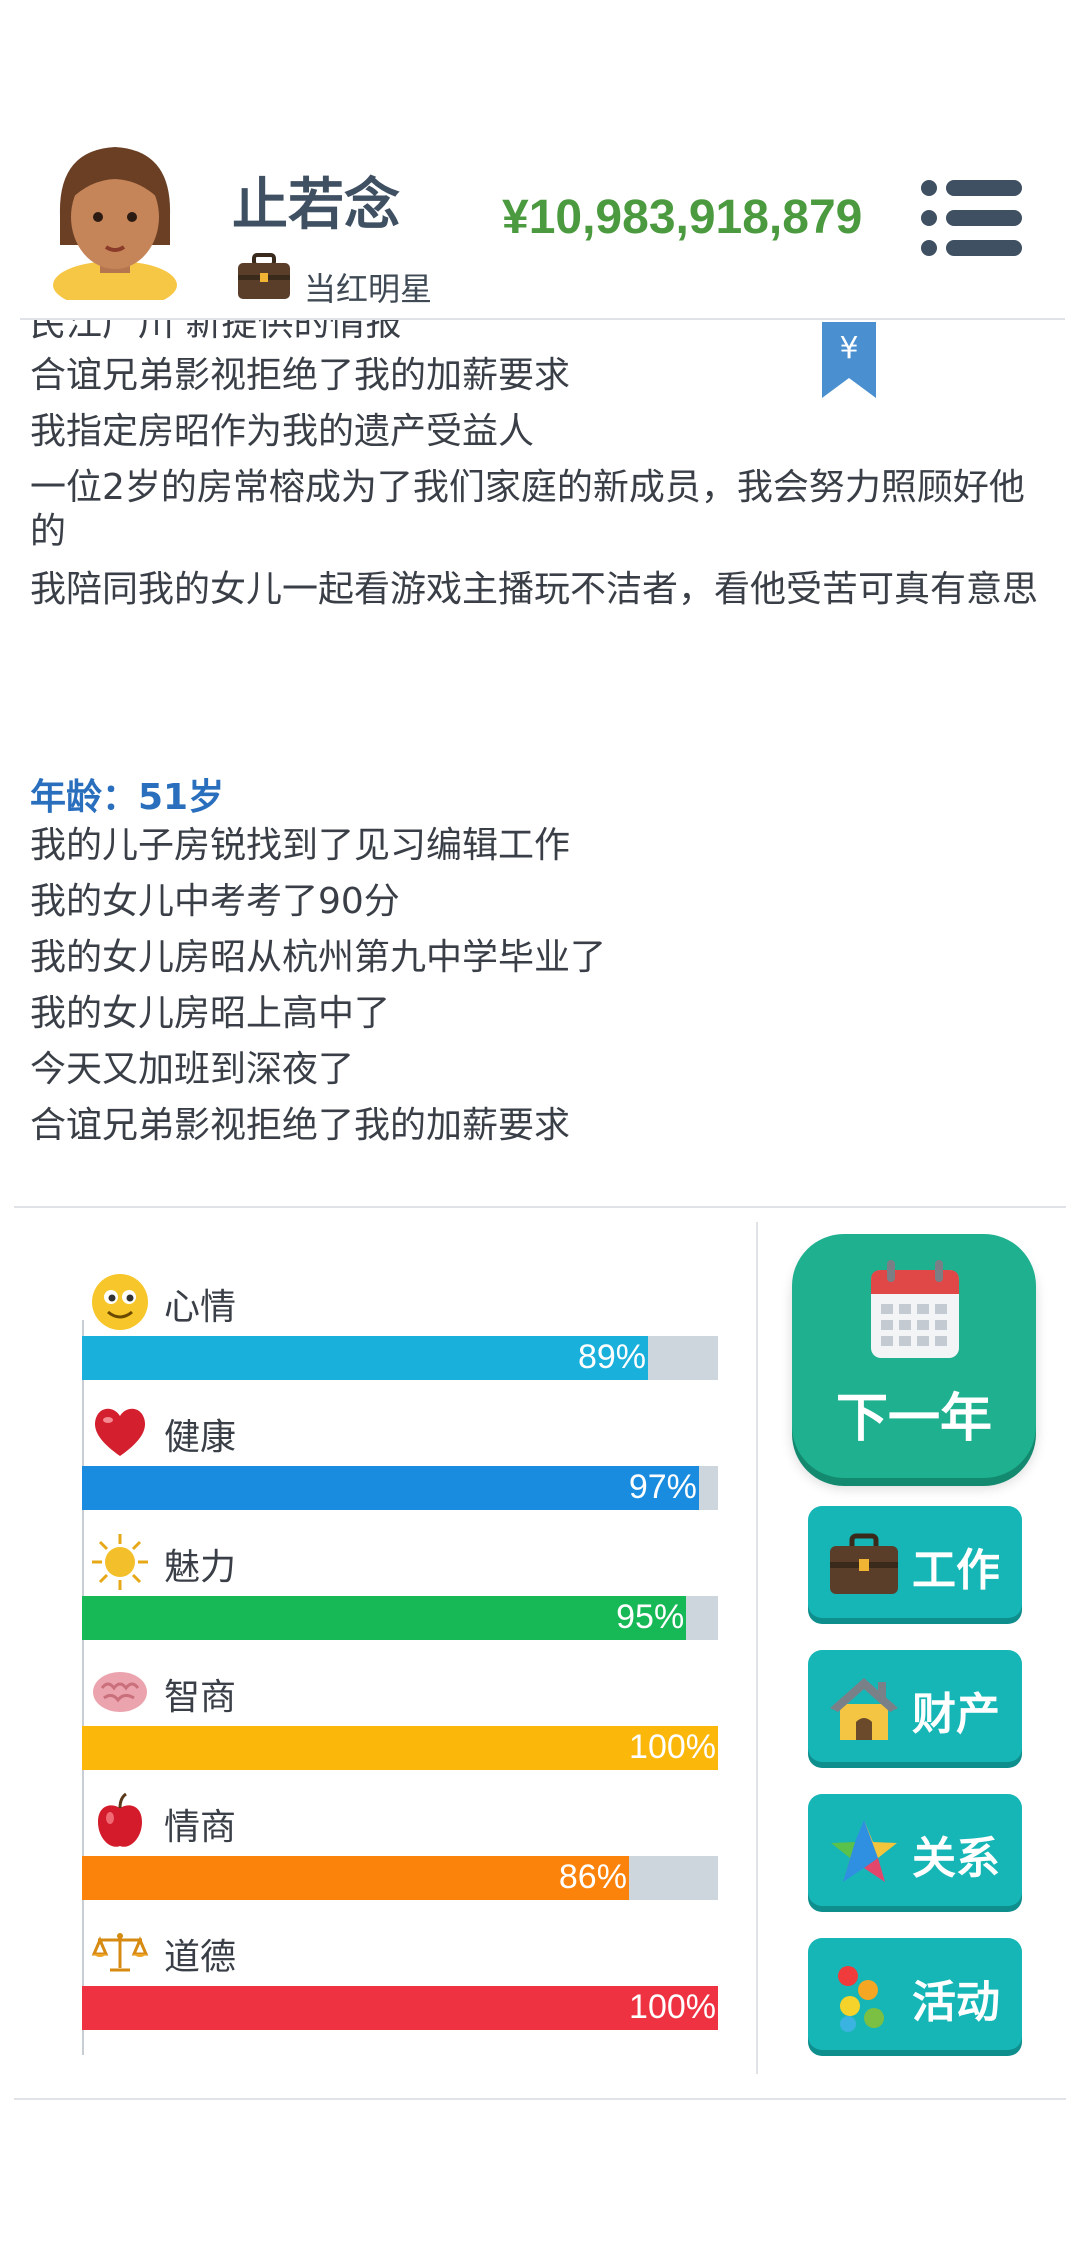  What do you see at coordinates (120, 1952) in the screenshot?
I see `scales-icon` at bounding box center [120, 1952].